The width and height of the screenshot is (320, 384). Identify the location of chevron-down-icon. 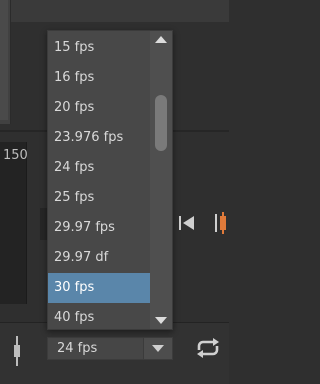
(158, 348).